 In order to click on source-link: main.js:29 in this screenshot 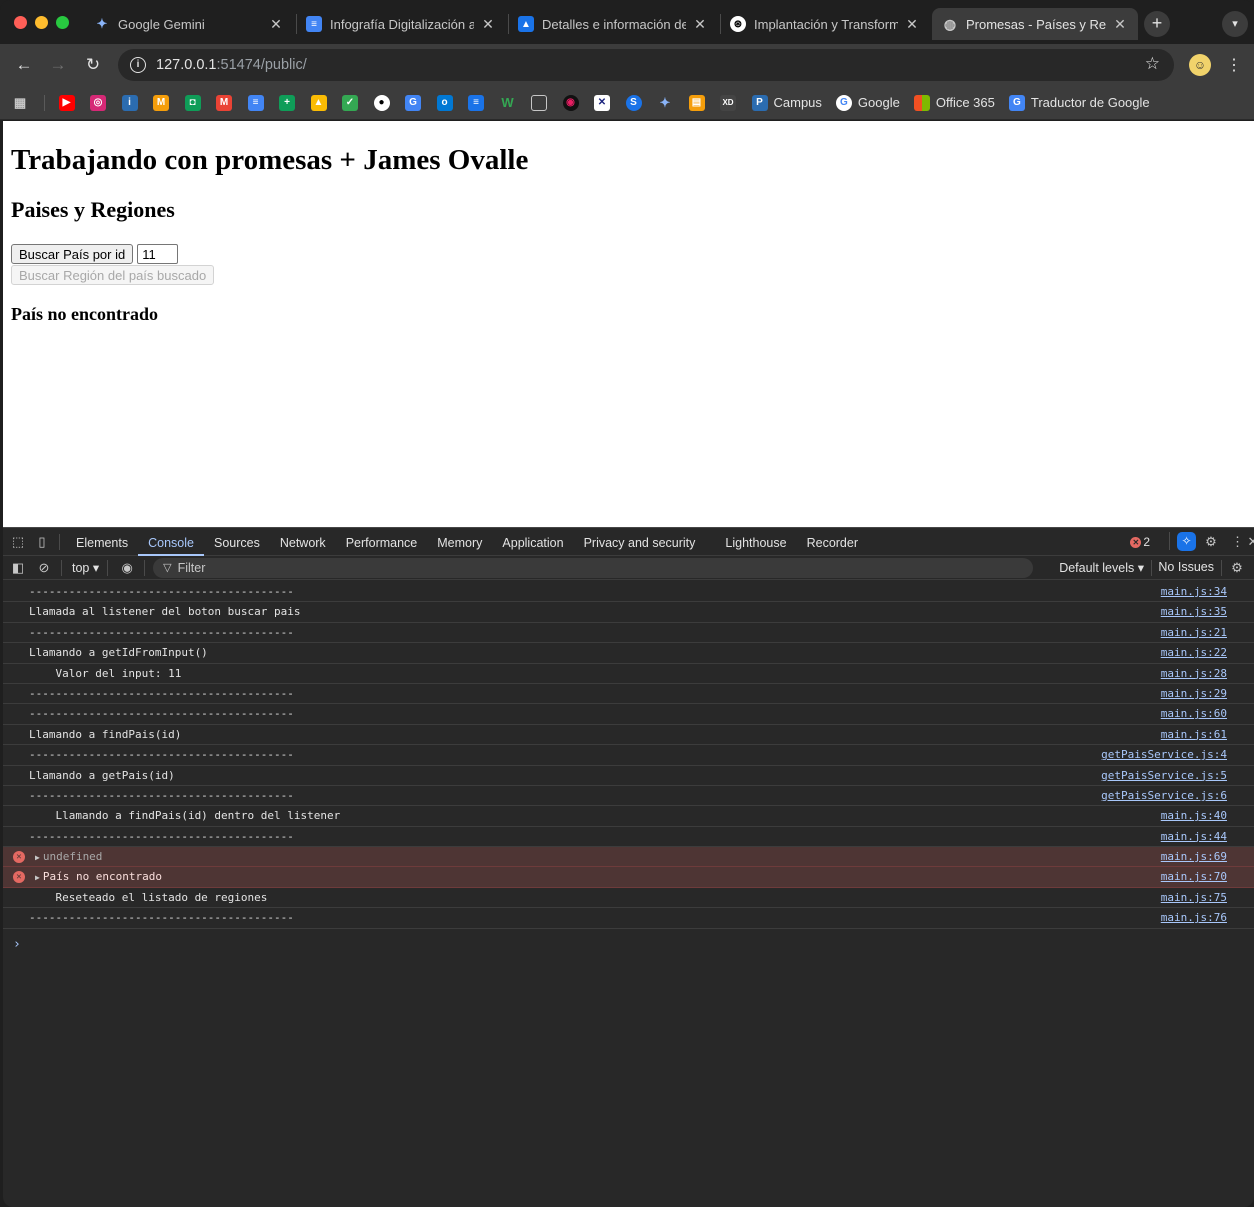, I will do `click(1194, 694)`.